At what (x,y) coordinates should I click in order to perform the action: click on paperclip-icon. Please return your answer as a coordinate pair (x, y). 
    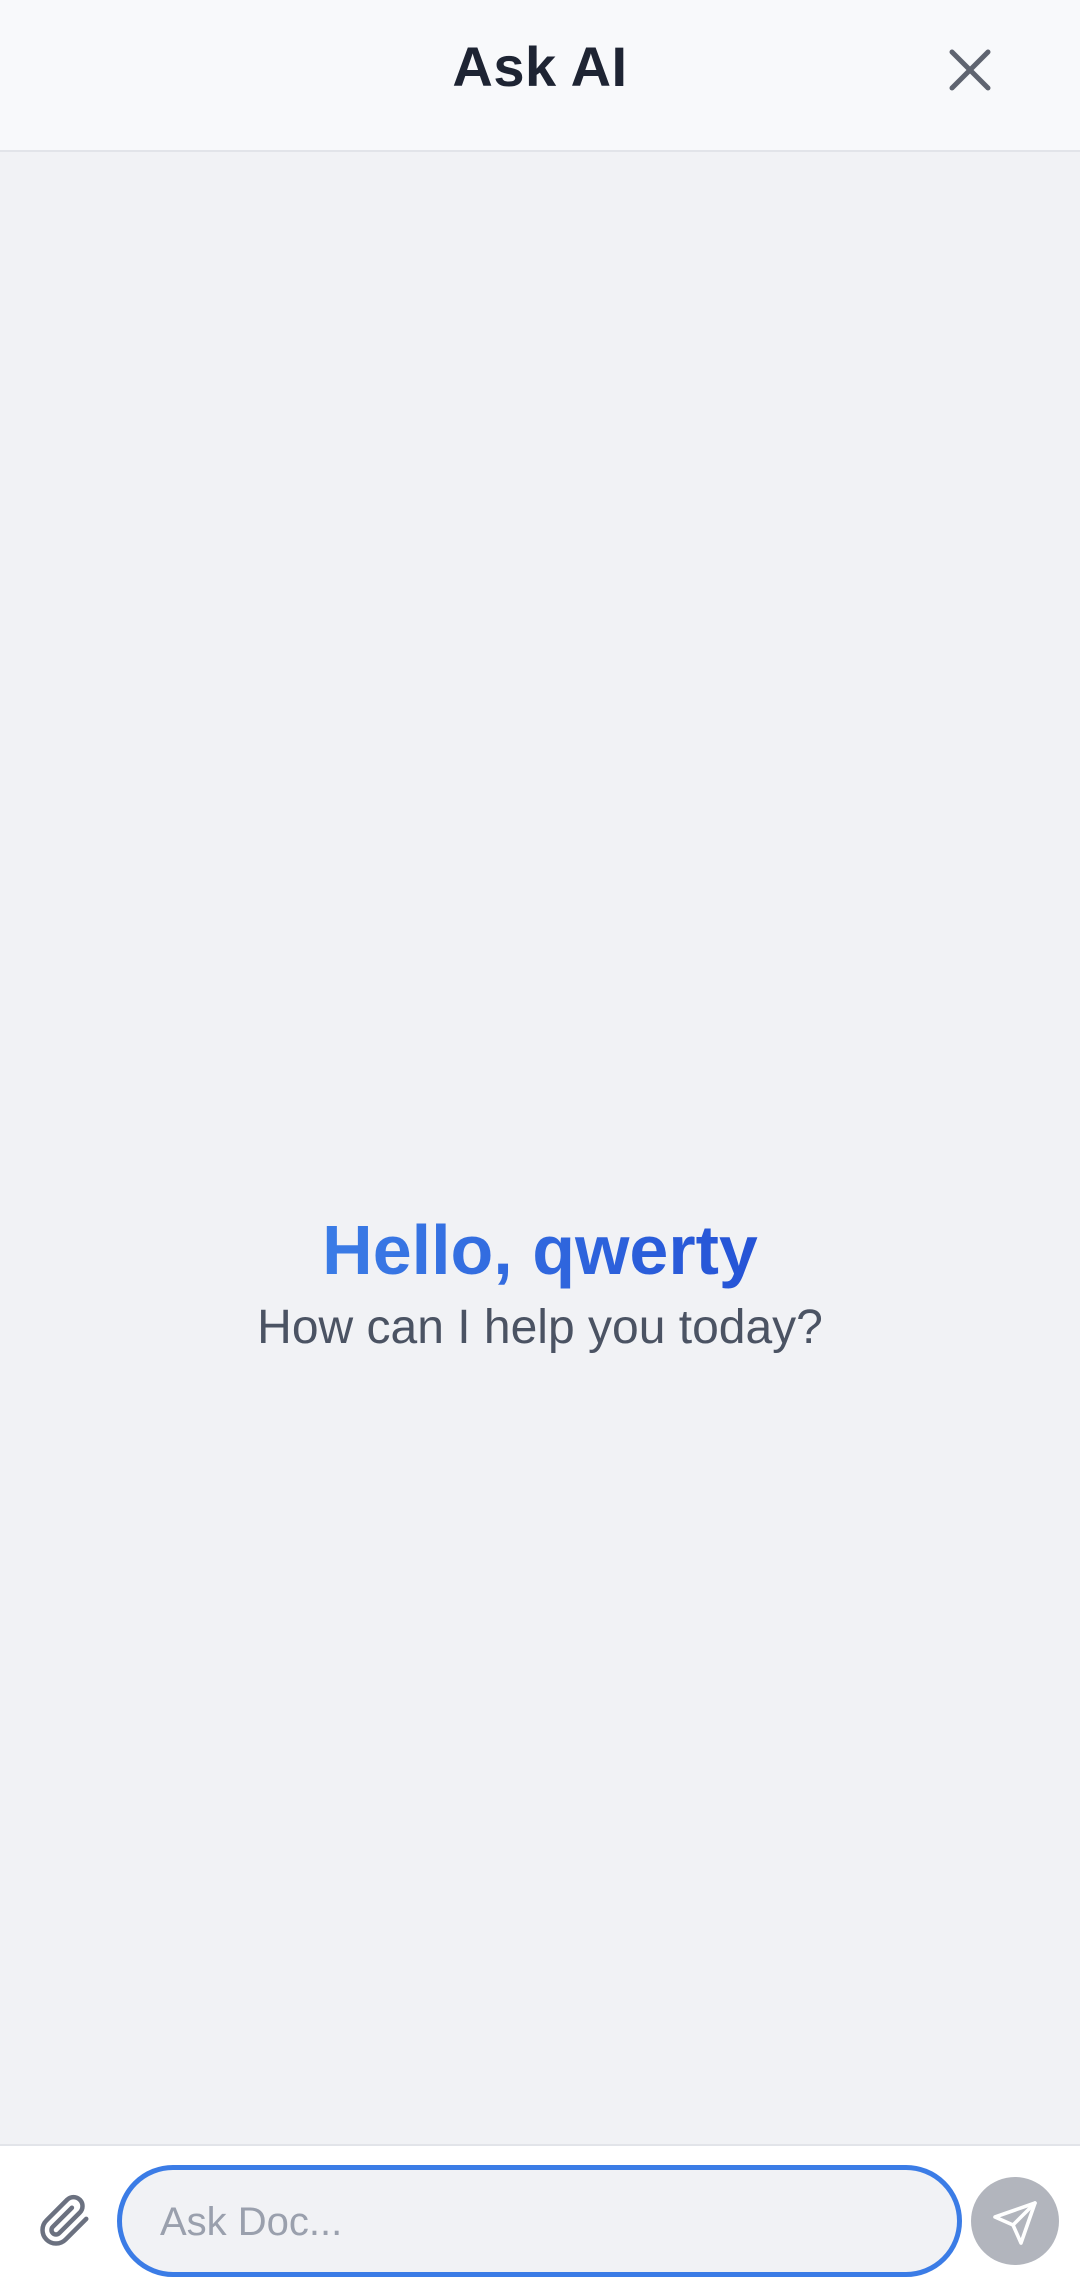
    Looking at the image, I should click on (64, 2220).